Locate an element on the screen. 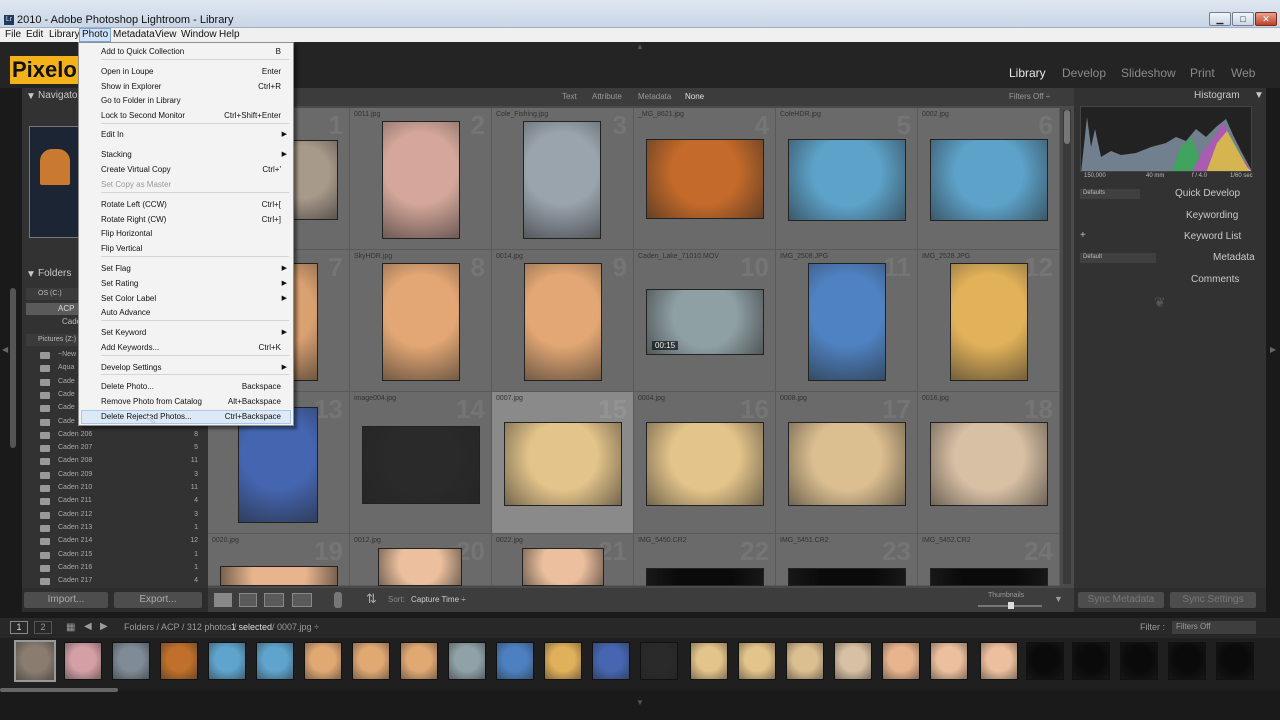 The image size is (1280, 720). menu-item-set-keyword: Set Keyword is located at coordinates (123, 333).